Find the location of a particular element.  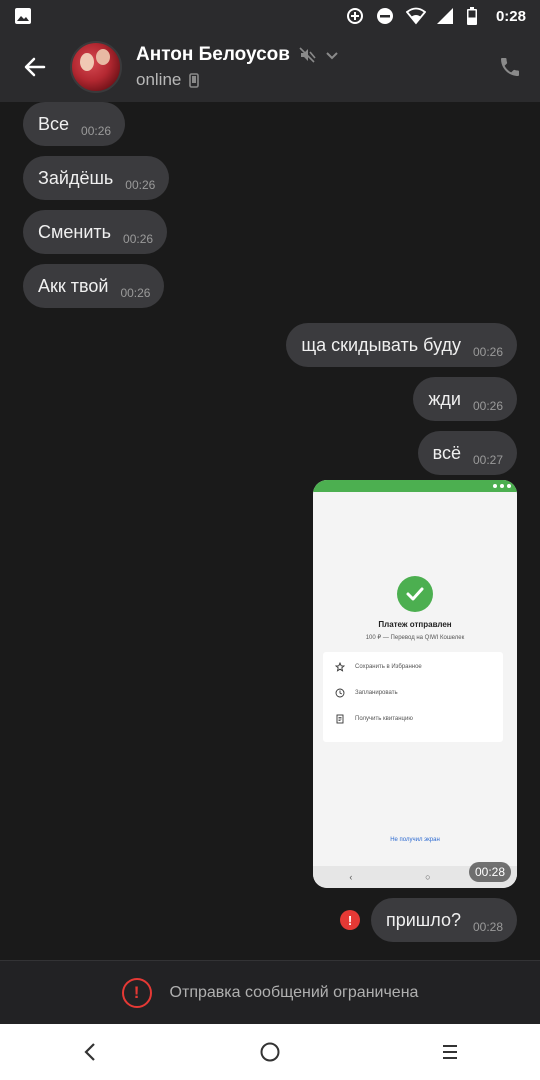

image-back-icon: ‹ is located at coordinates (351, 877).